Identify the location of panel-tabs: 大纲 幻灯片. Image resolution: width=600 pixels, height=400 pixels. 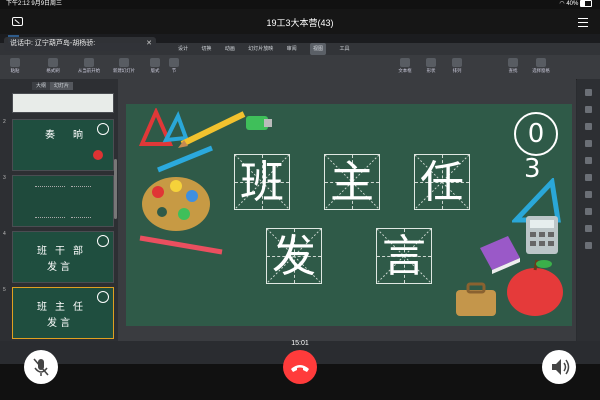
(53, 86).